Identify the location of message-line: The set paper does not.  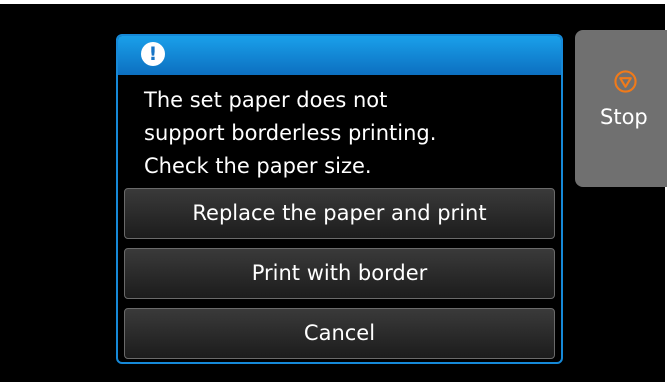
(266, 100).